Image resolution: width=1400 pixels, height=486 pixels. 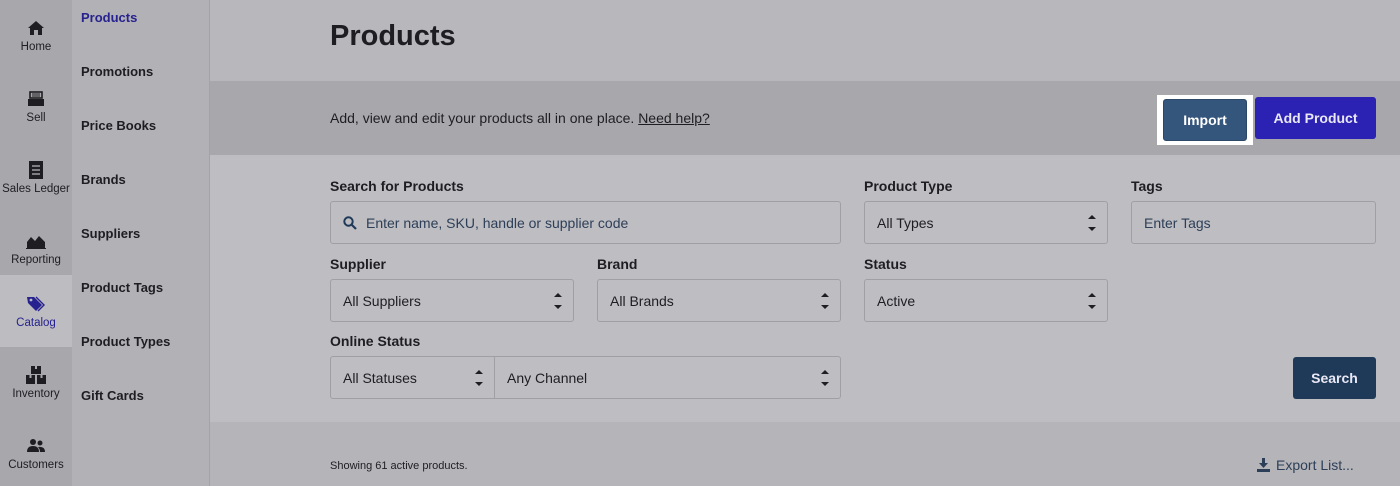 What do you see at coordinates (674, 118) in the screenshot?
I see `need-help-link: Need help?` at bounding box center [674, 118].